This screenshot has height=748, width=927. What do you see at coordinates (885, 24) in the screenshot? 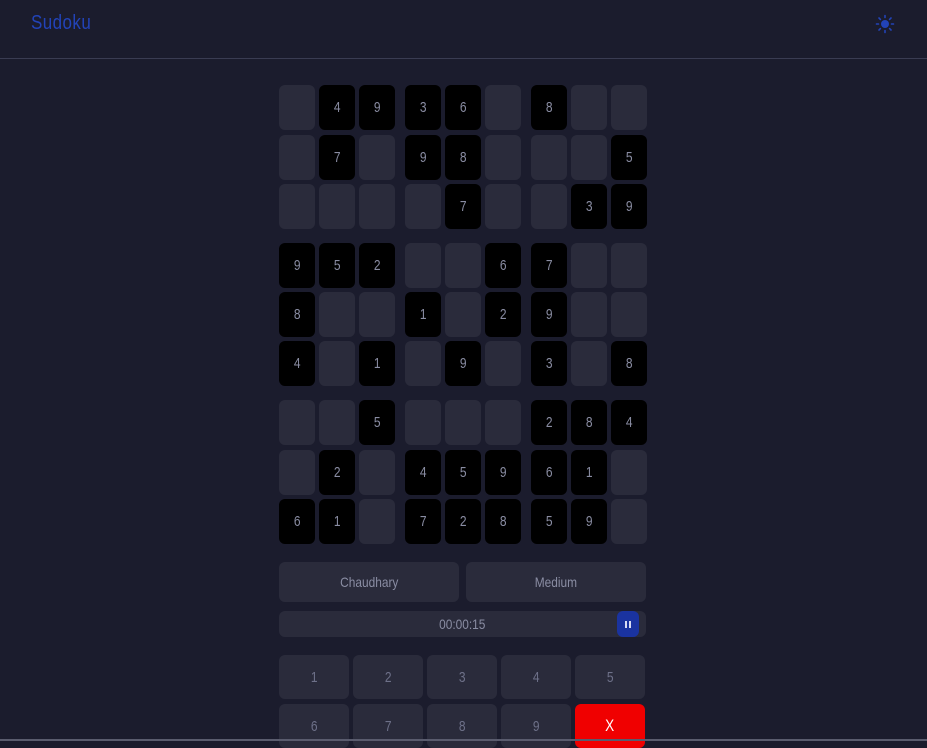
I see `sun-icon` at bounding box center [885, 24].